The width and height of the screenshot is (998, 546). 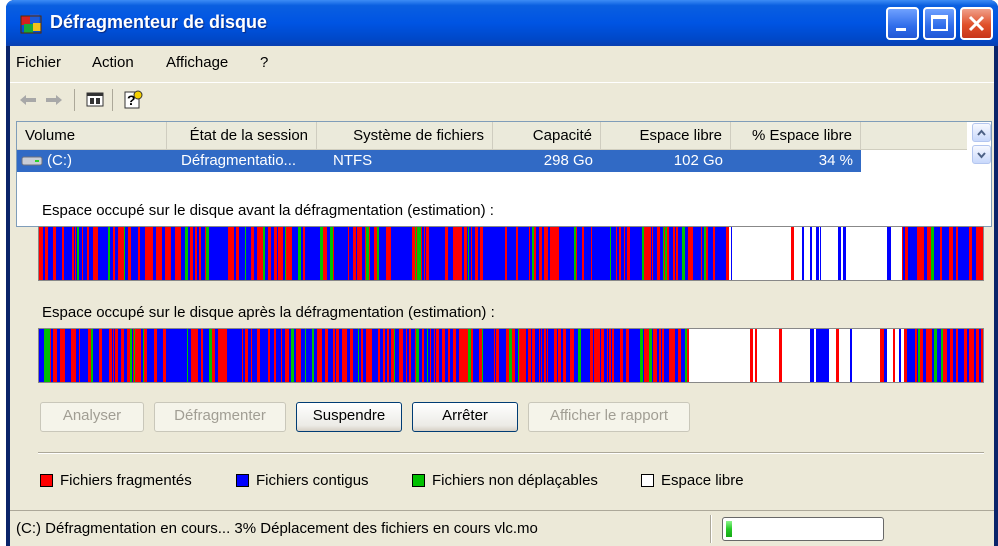 What do you see at coordinates (405, 136) in the screenshot?
I see `column-filesystem: Système de fichiers` at bounding box center [405, 136].